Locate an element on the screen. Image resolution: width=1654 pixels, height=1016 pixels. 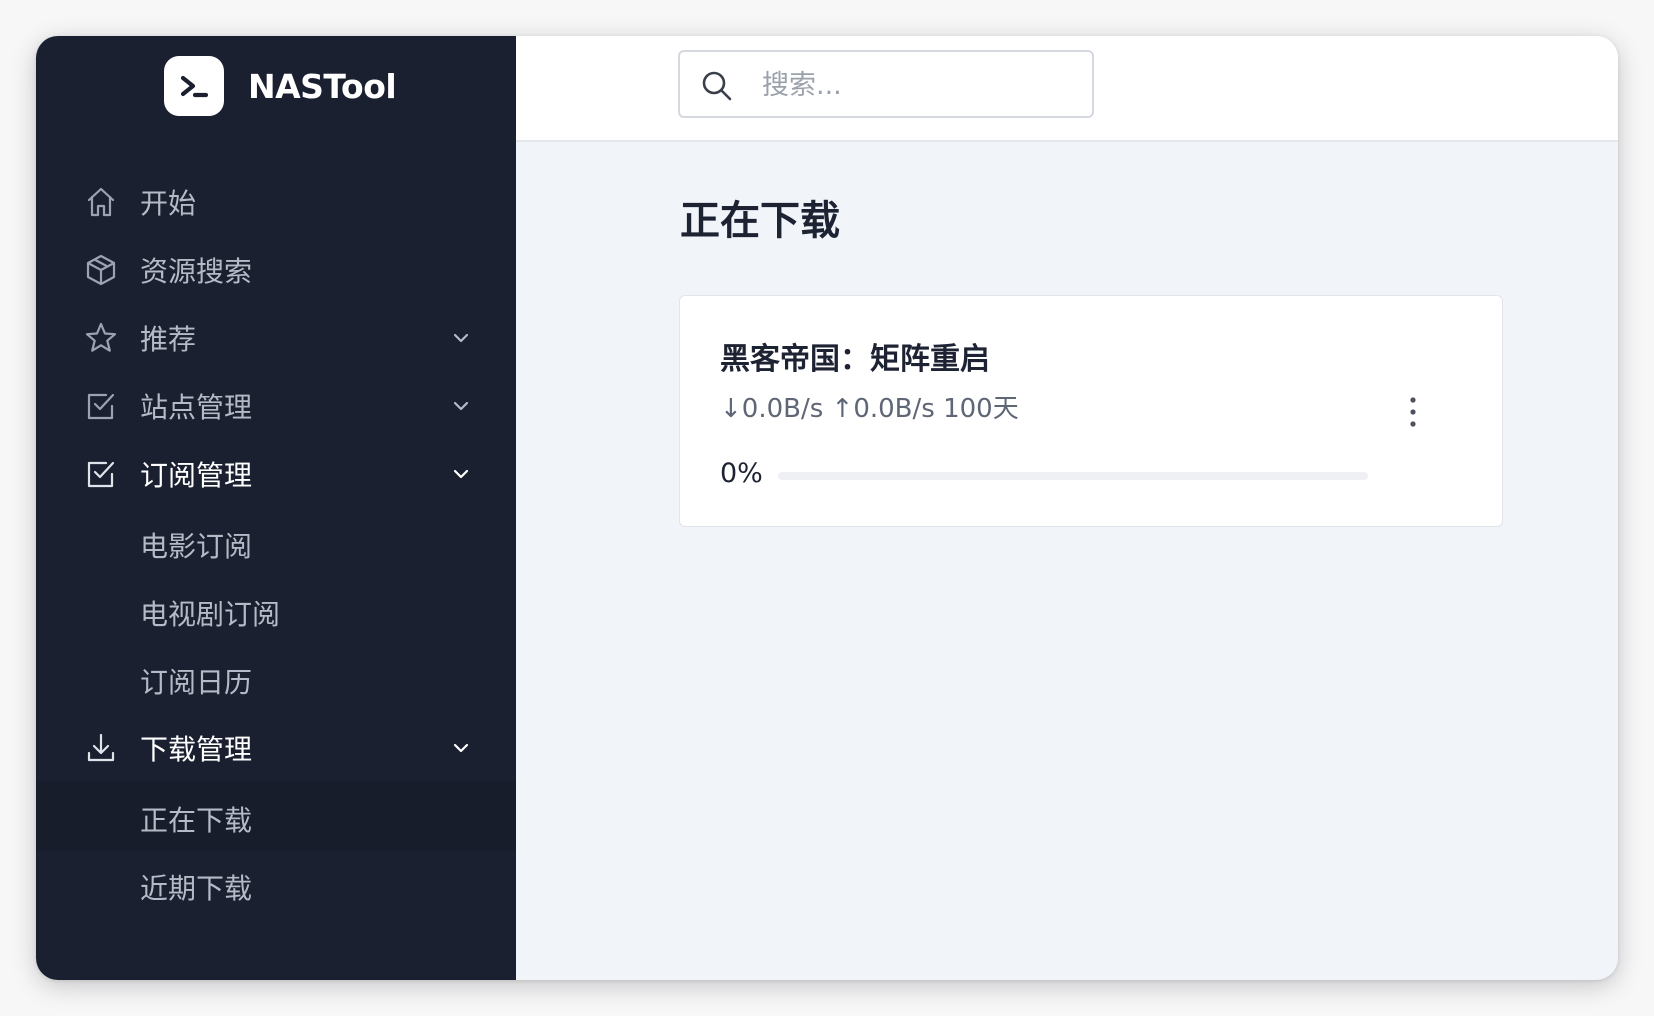
sidebar-item-start: 开始 is located at coordinates (276, 202).